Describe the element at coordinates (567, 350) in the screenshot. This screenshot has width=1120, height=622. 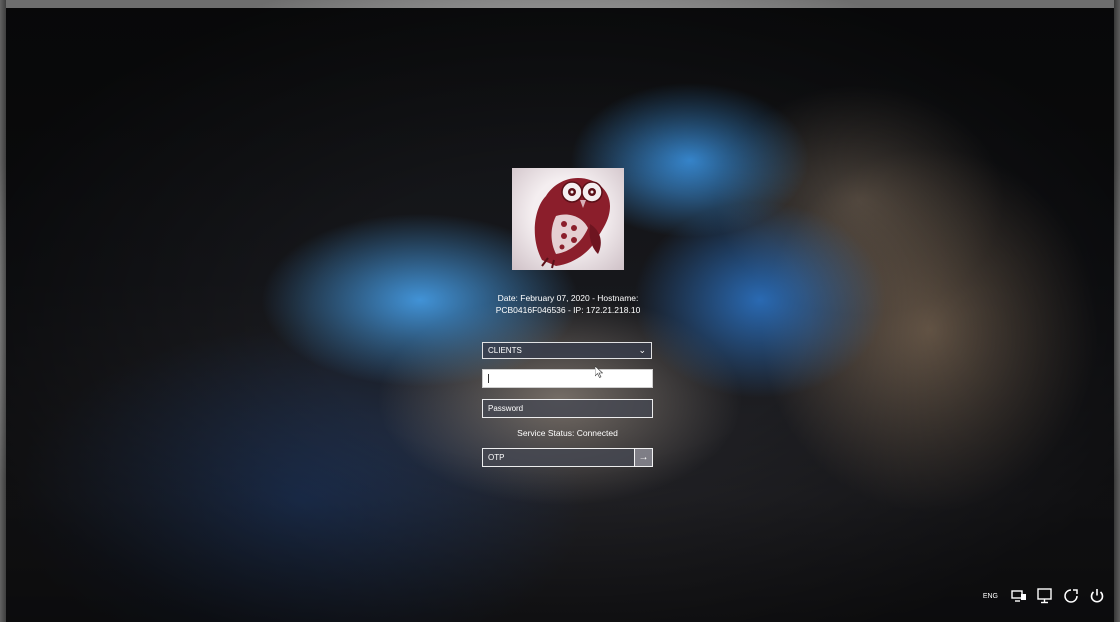
I see `domain-select: CLIENTS ⌄` at that location.